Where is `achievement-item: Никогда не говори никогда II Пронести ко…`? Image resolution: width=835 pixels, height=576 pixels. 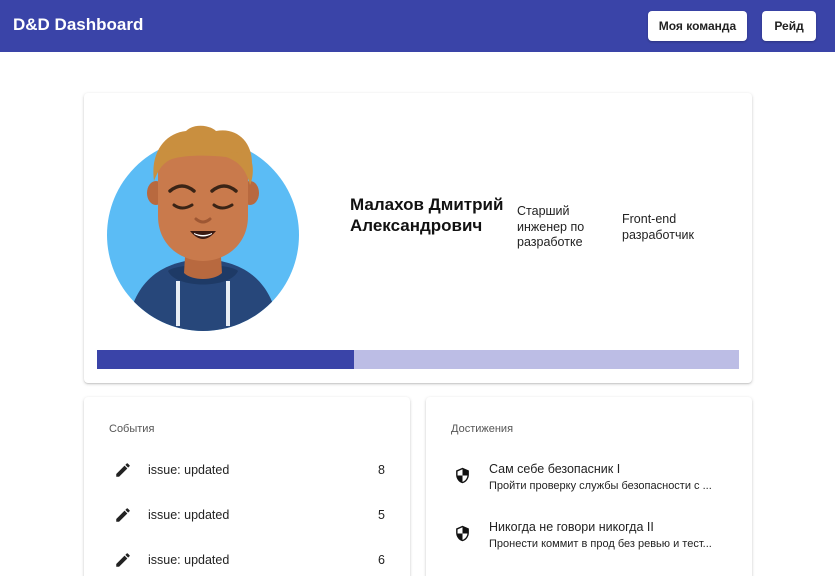 achievement-item: Никогда не говори никогда II Пронести ко… is located at coordinates (589, 537).